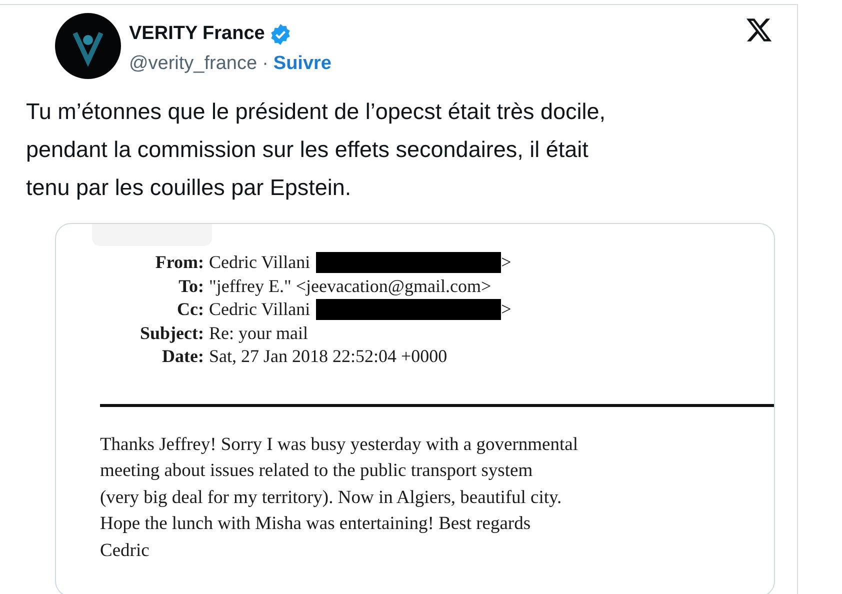  What do you see at coordinates (190, 309) in the screenshot?
I see `header-label: Cc:` at bounding box center [190, 309].